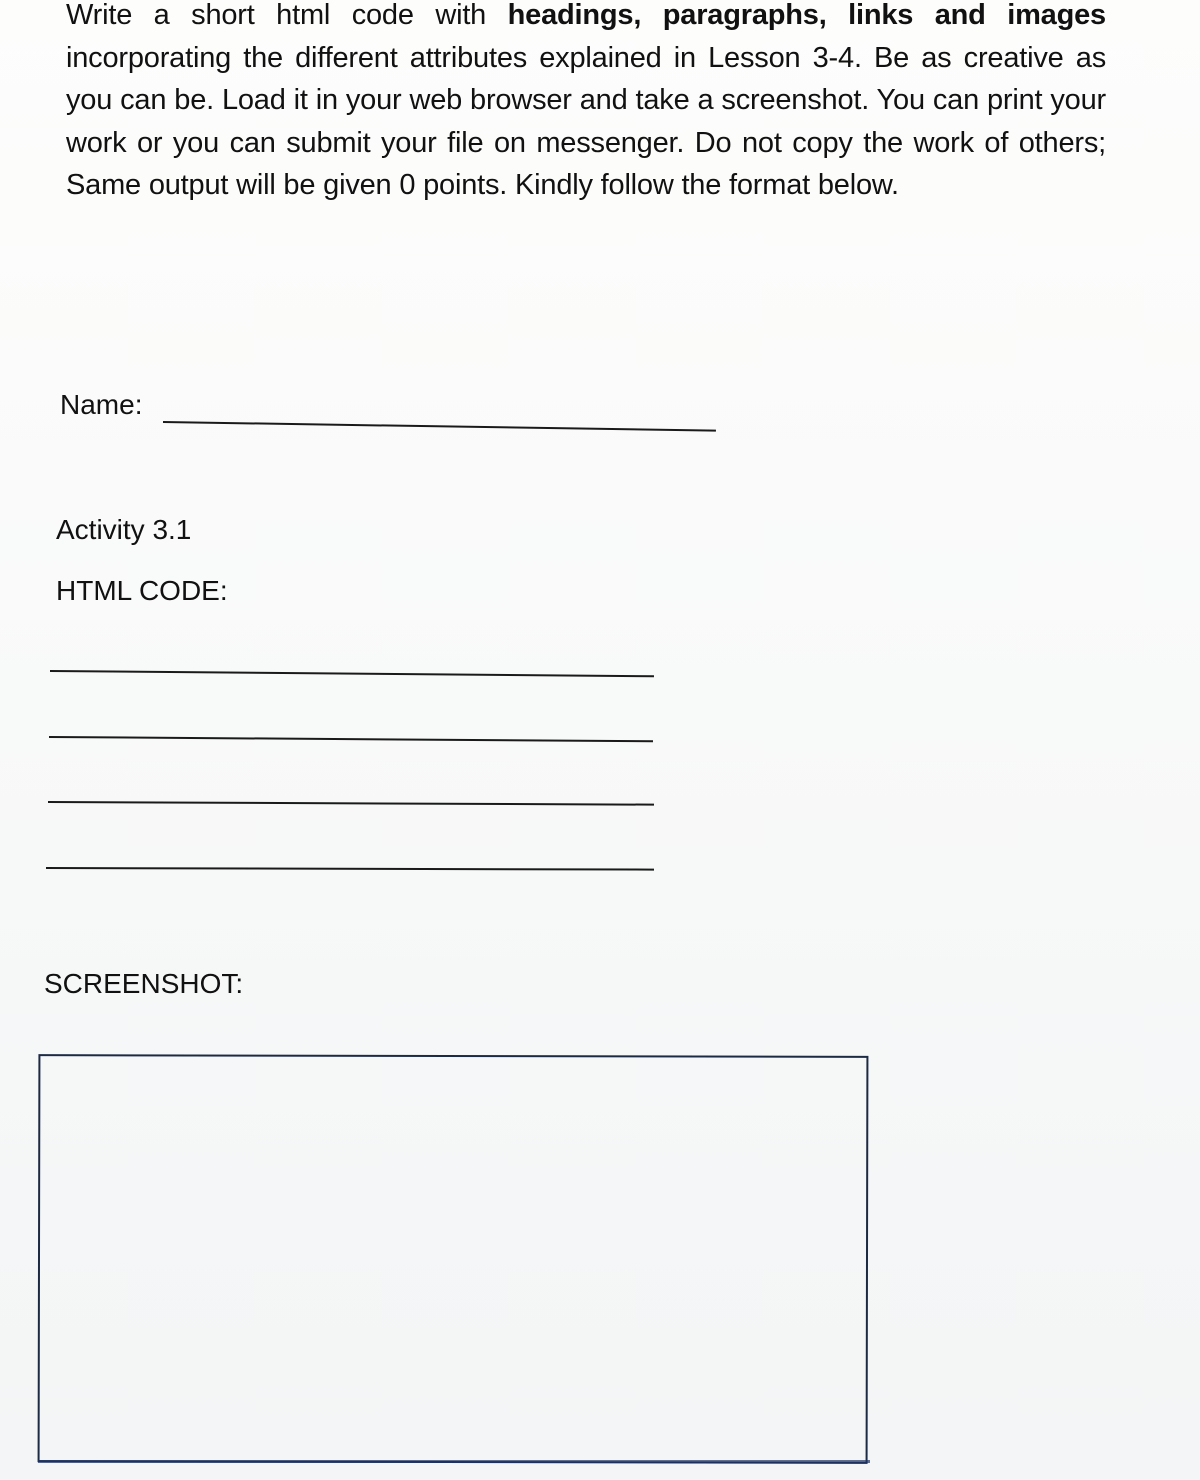 This screenshot has width=1200, height=1480. I want to click on screenshot-label: SCREENSHOT:, so click(144, 983).